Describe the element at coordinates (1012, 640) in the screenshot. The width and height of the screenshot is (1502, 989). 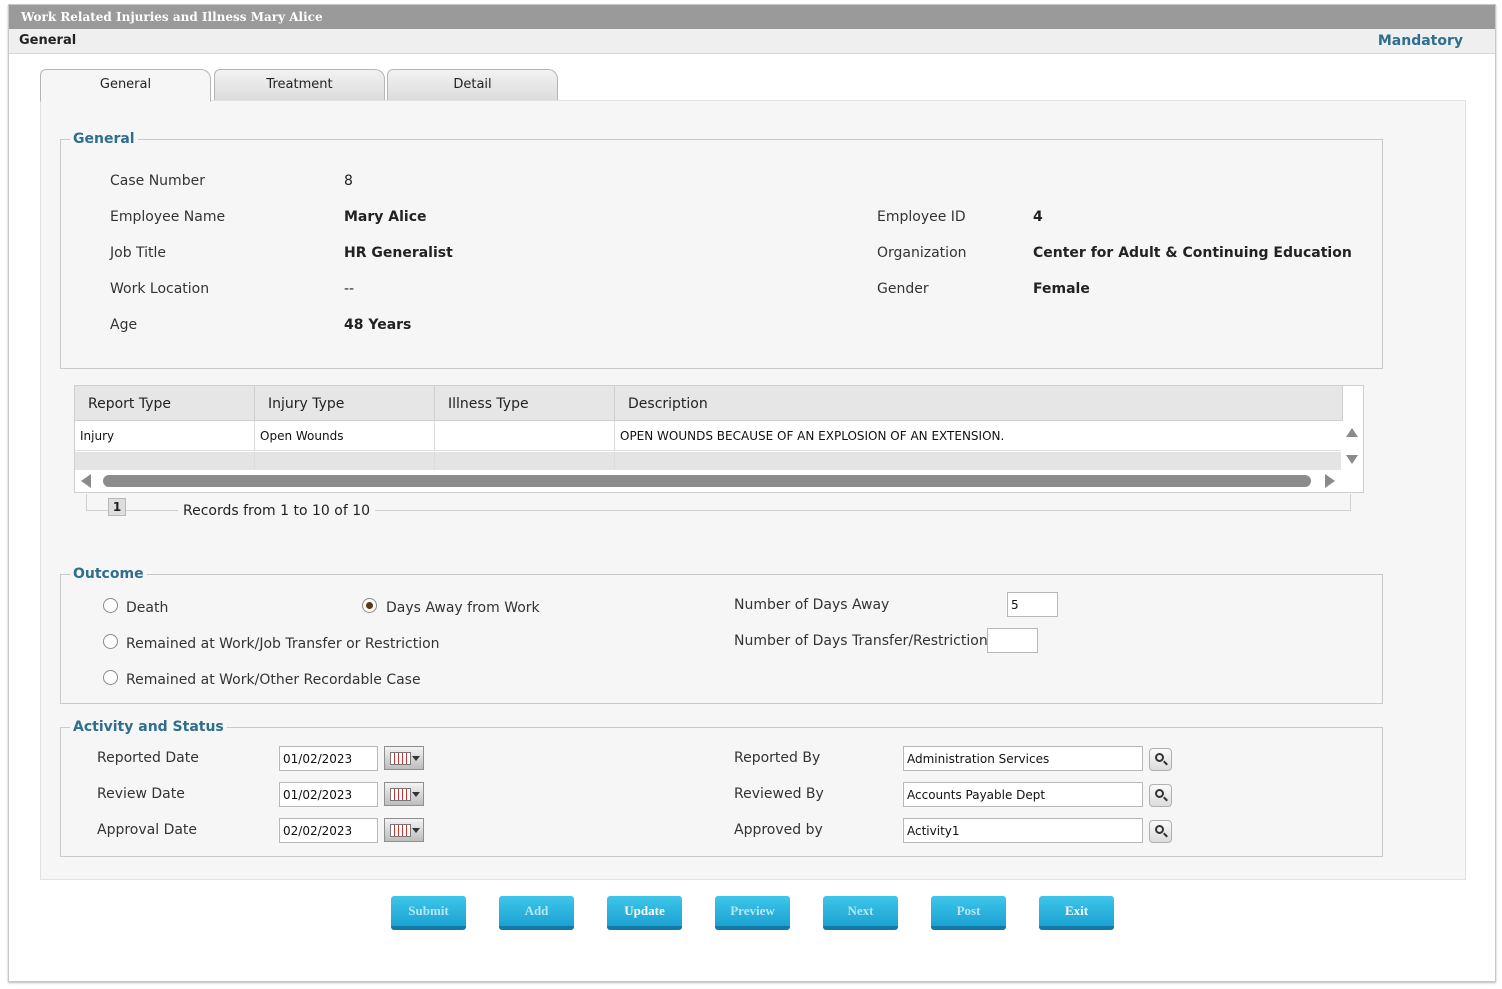
I see `days-transfer-field` at that location.